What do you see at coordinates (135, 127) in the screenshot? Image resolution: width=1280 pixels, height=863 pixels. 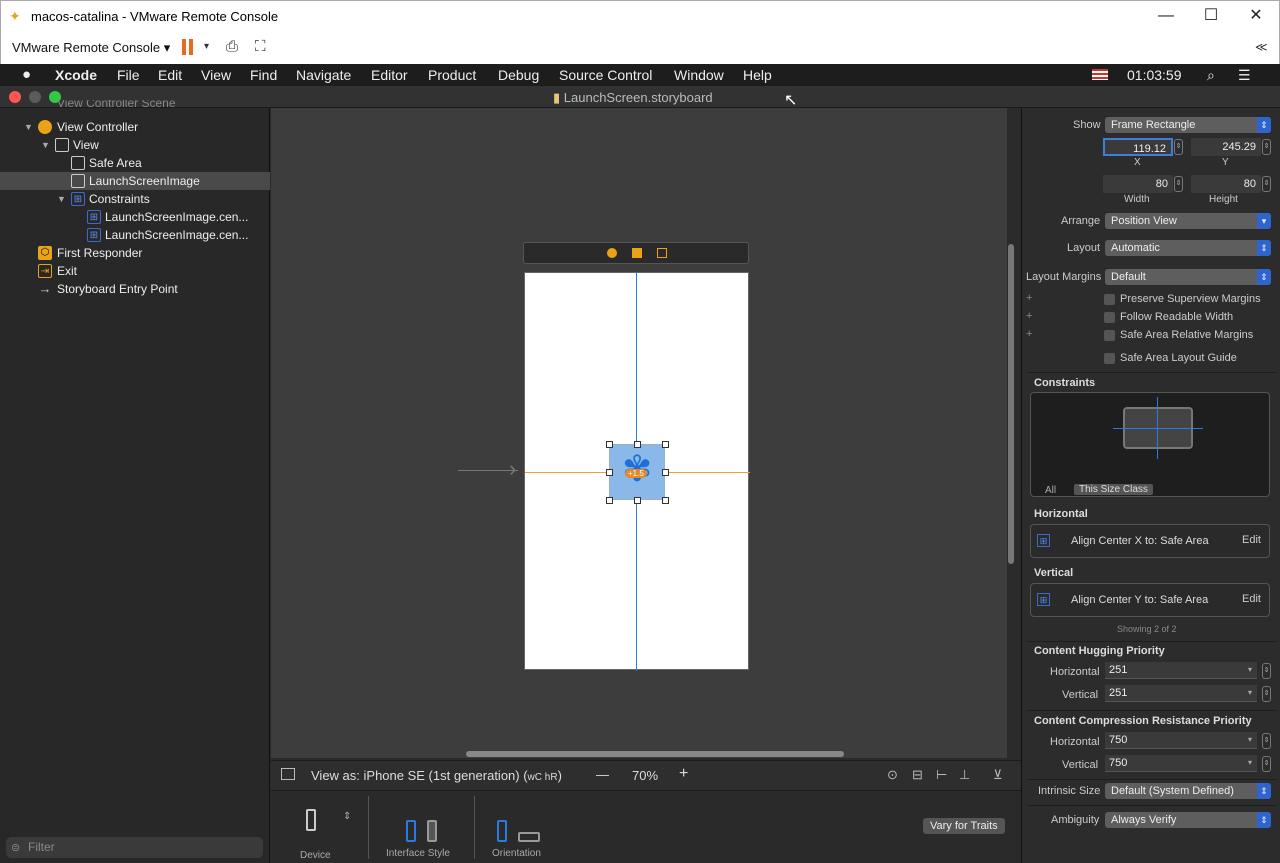 I see `outline-item-view-controller: ▼ View Controller` at bounding box center [135, 127].